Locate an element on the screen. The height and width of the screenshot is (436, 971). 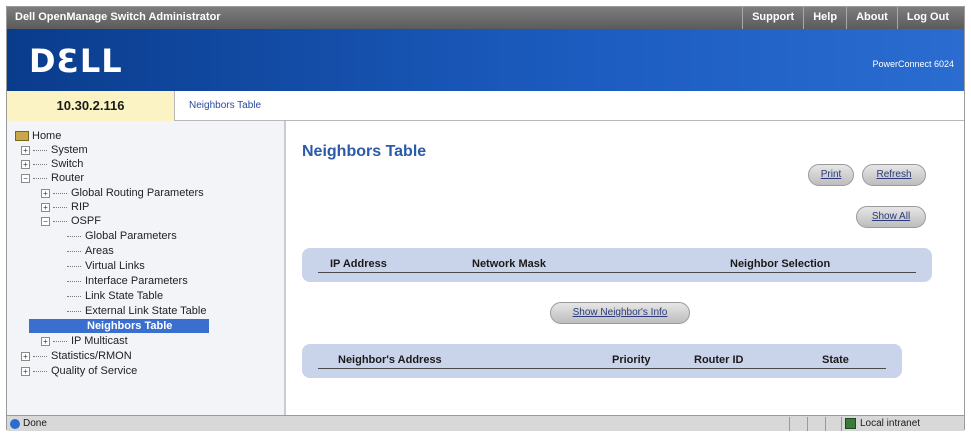
tree-ospf: − OSPF is located at coordinates (71, 221).